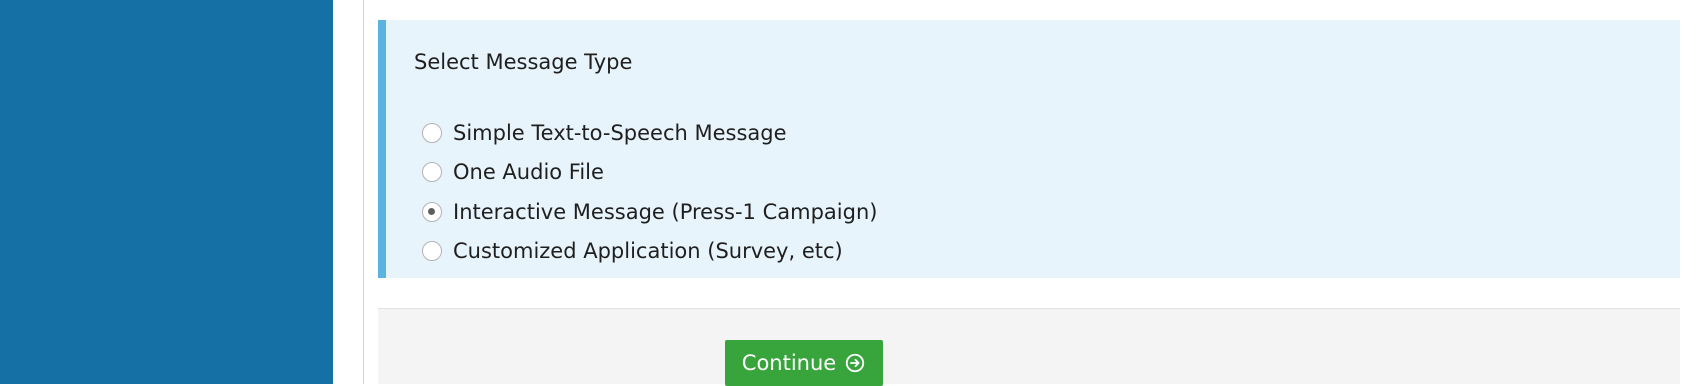 The width and height of the screenshot is (1708, 386). I want to click on radio-button-customized-application, so click(432, 251).